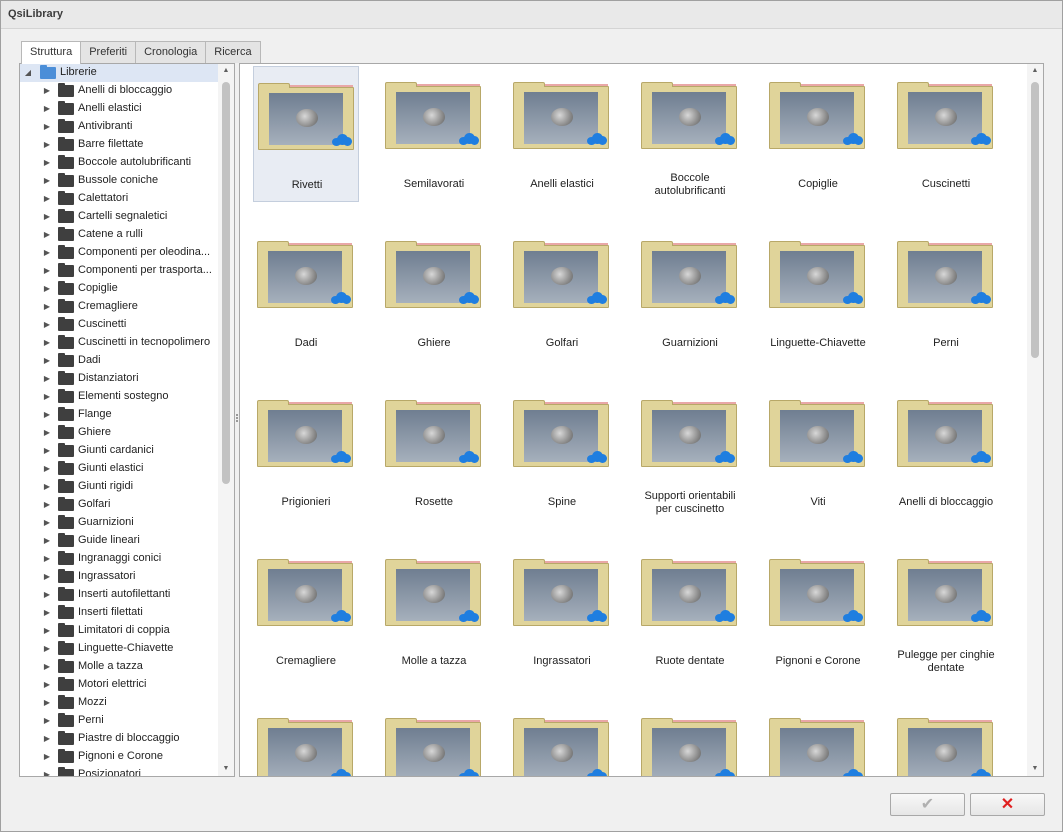  What do you see at coordinates (119, 289) in the screenshot?
I see `tree-item: ▶ Copiglie` at bounding box center [119, 289].